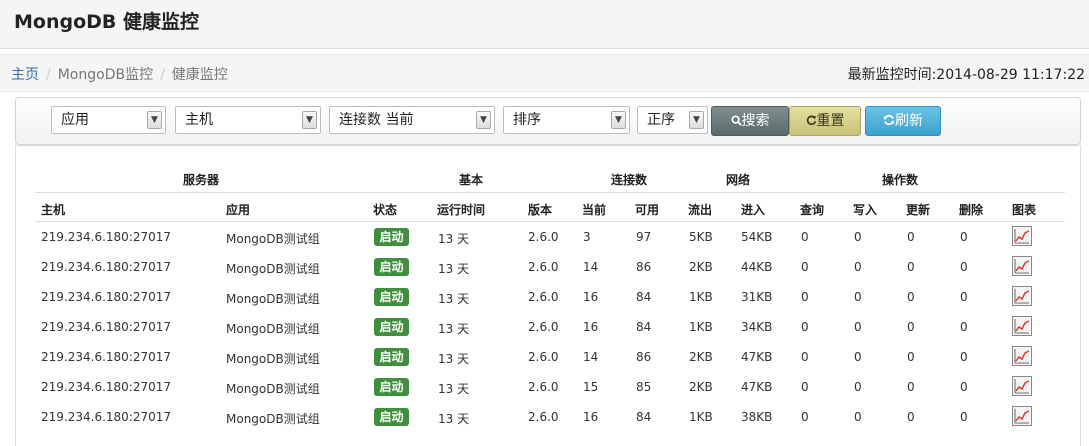 This screenshot has width=1089, height=446. What do you see at coordinates (757, 267) in the screenshot?
I see `network-in-cell: 44KB` at bounding box center [757, 267].